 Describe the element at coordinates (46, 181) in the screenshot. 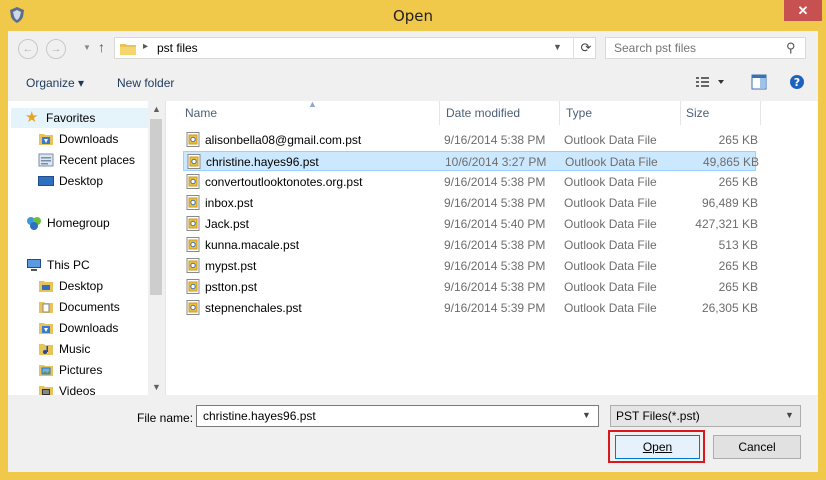

I see `desktop-icon` at that location.